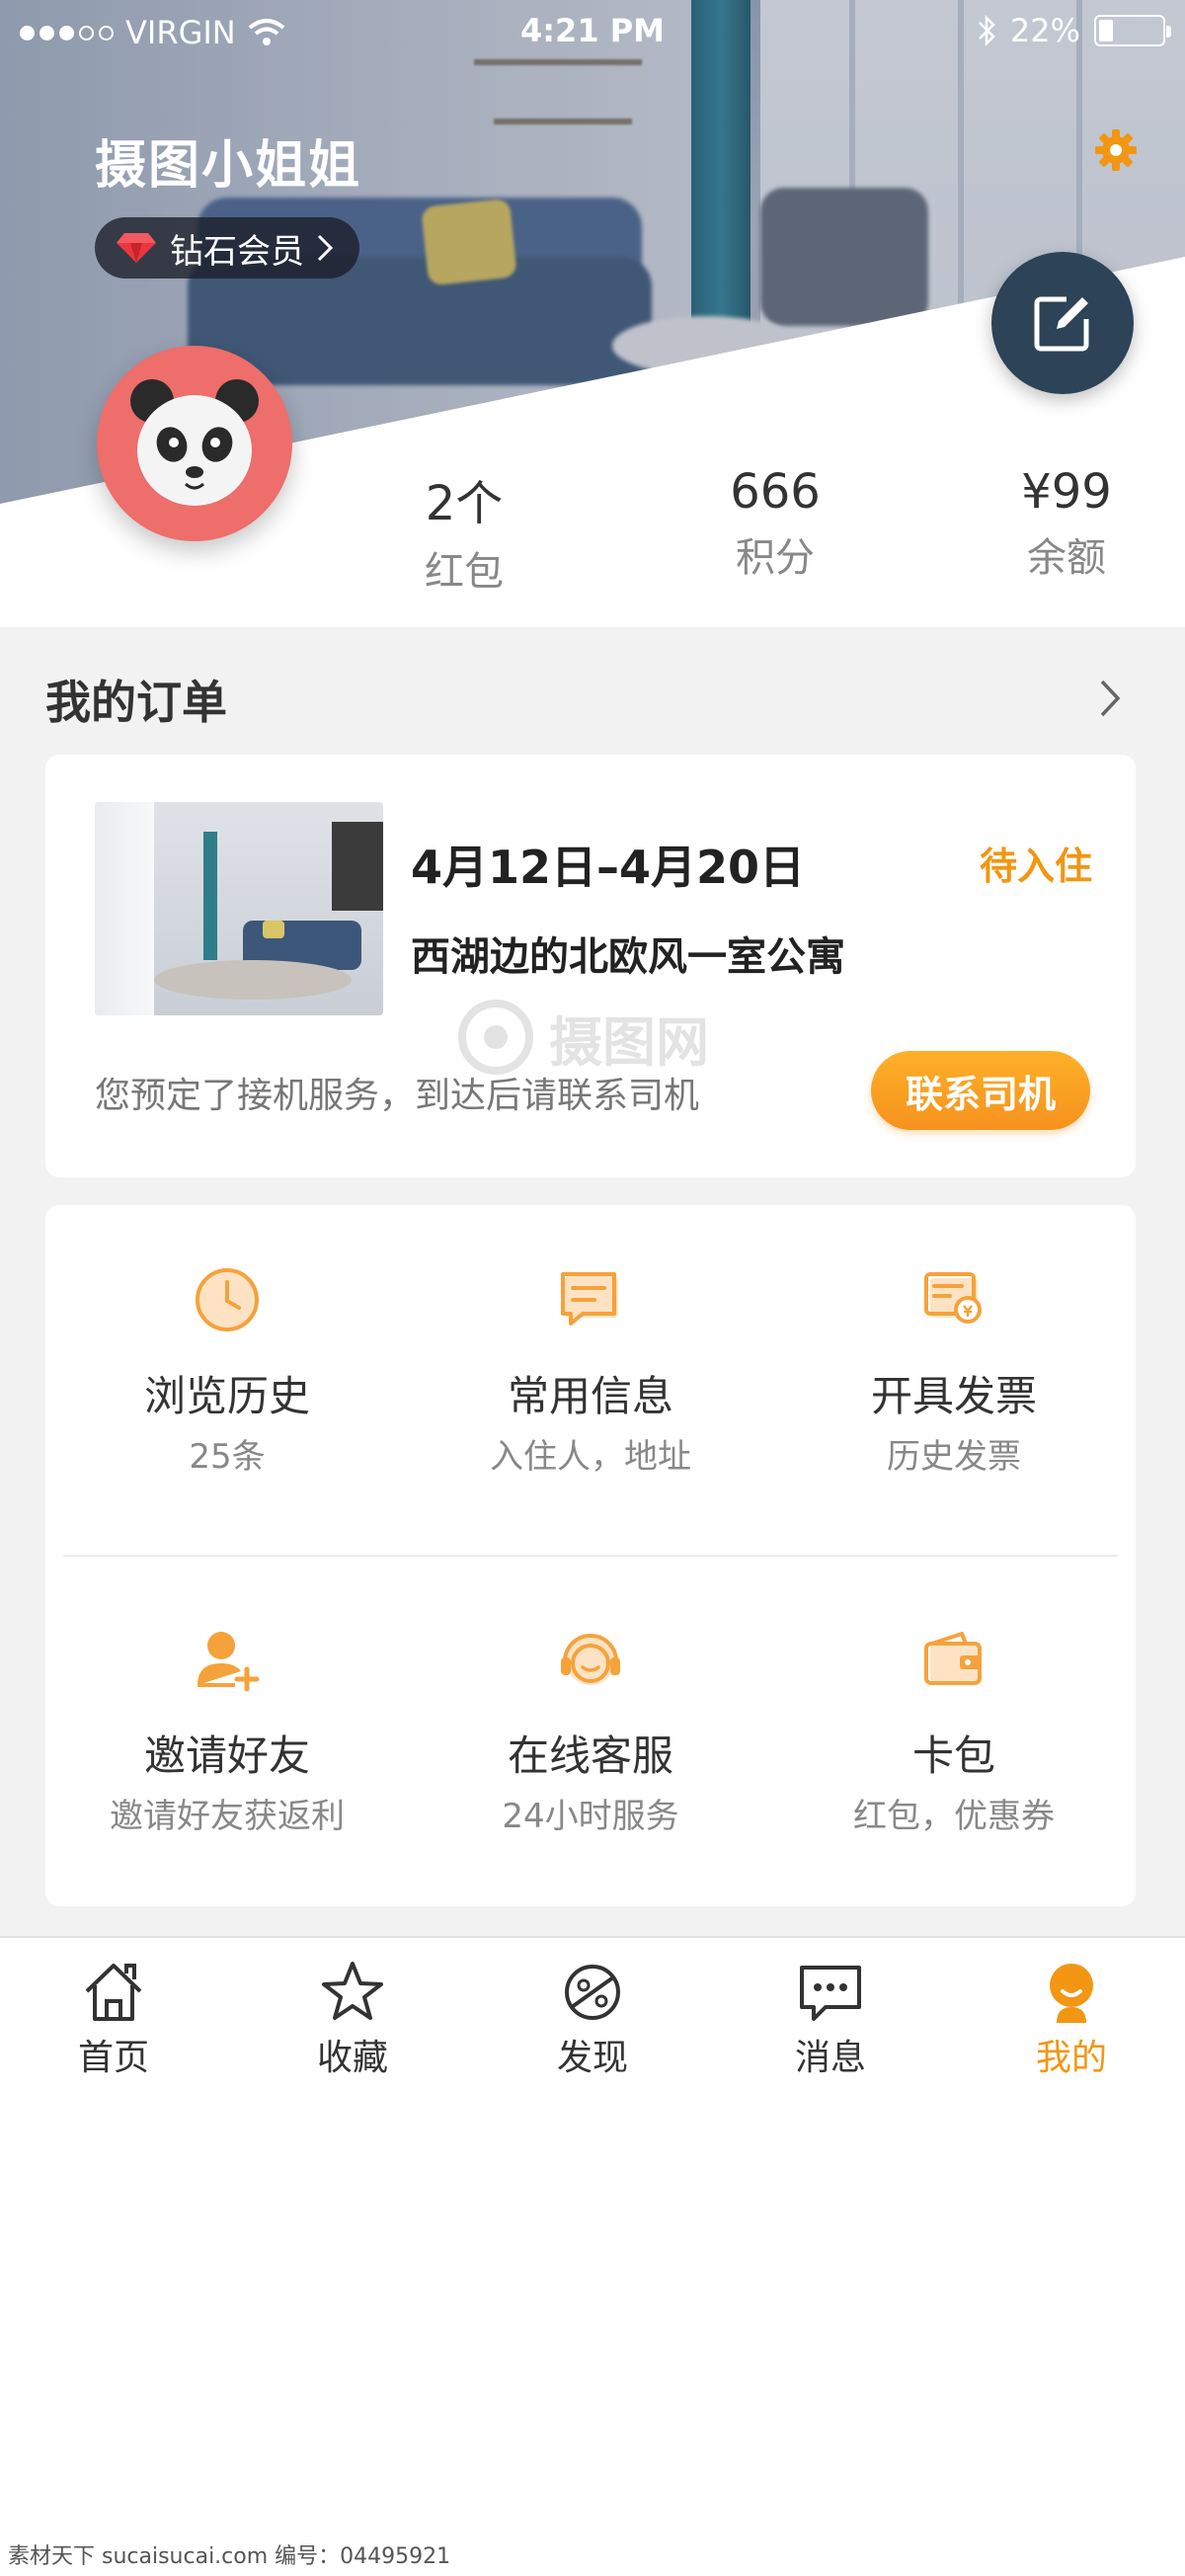 The image size is (1185, 2576). I want to click on tab-label: 我的, so click(1071, 2058).